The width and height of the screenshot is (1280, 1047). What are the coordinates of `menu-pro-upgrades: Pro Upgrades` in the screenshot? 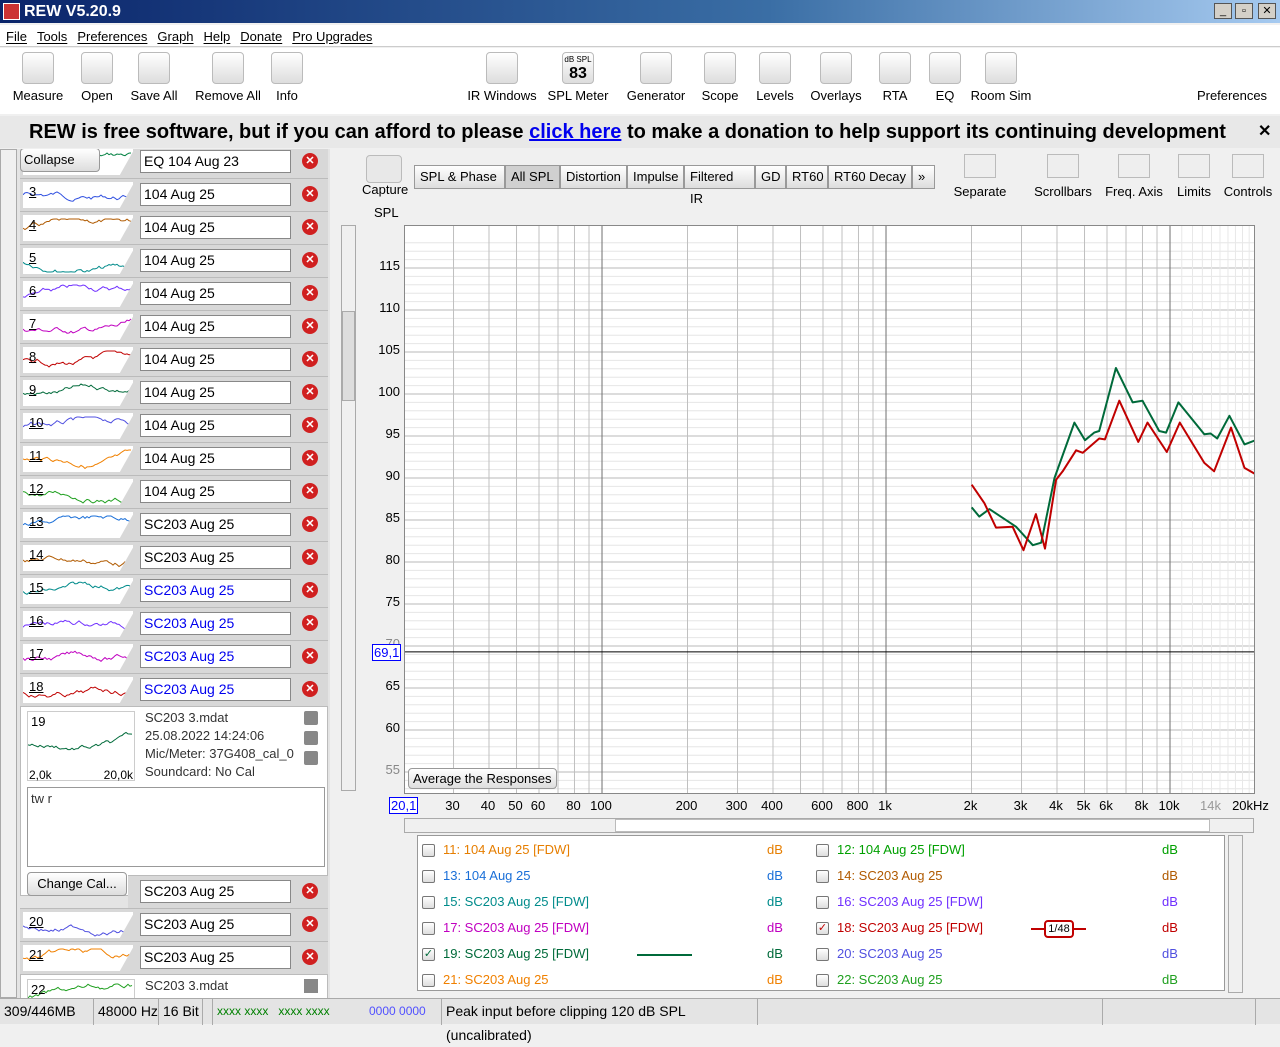 It's located at (331, 34).